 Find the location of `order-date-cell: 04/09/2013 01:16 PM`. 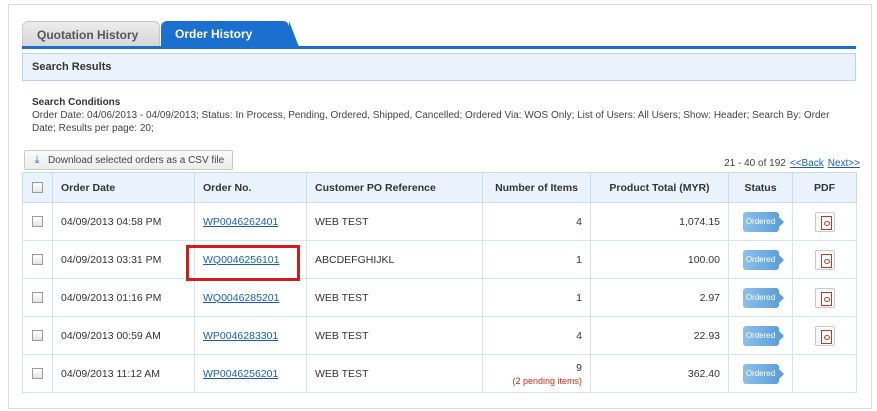

order-date-cell: 04/09/2013 01:16 PM is located at coordinates (123, 297).